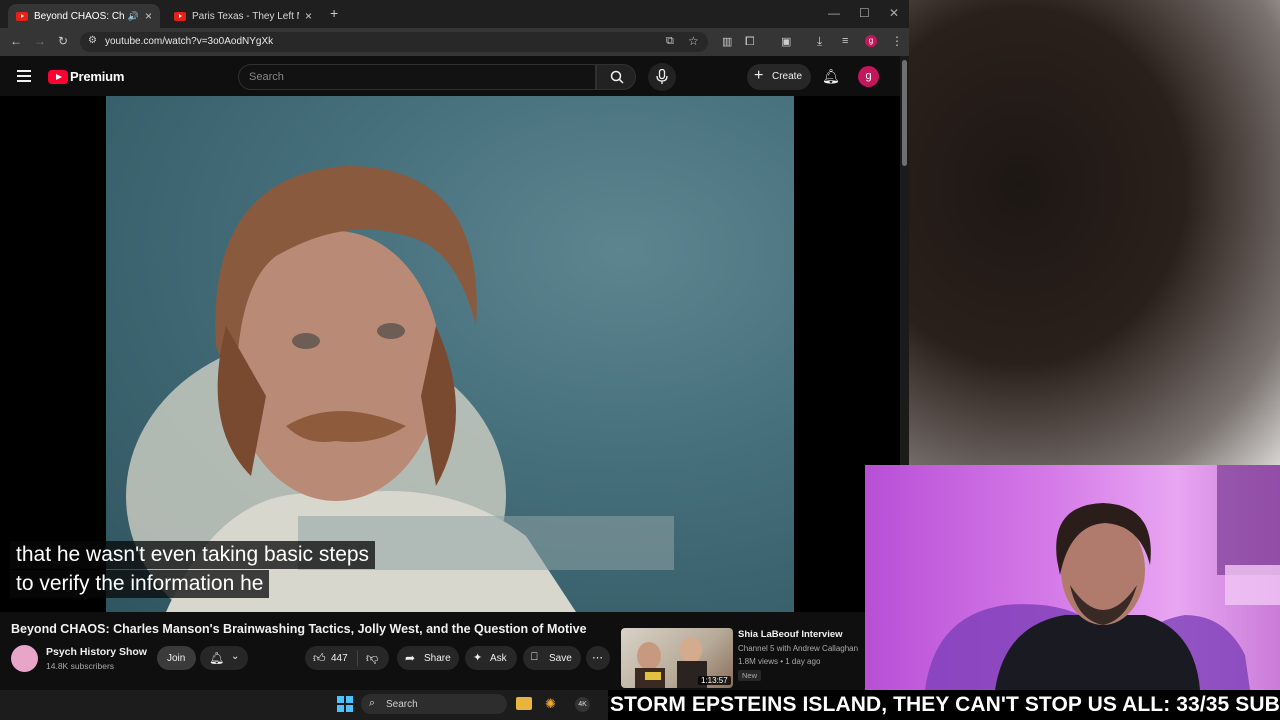 The height and width of the screenshot is (720, 1280). What do you see at coordinates (834, 13) in the screenshot?
I see `minimize-icon: —` at bounding box center [834, 13].